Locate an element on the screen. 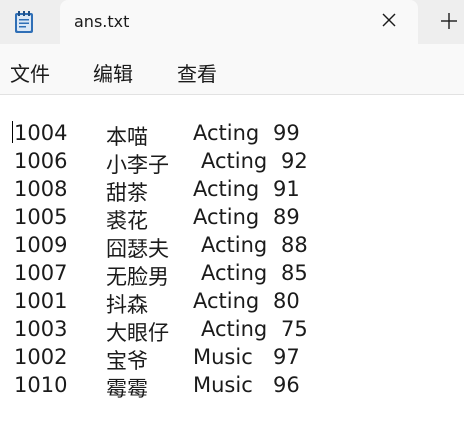  line-score: 92 is located at coordinates (294, 161).